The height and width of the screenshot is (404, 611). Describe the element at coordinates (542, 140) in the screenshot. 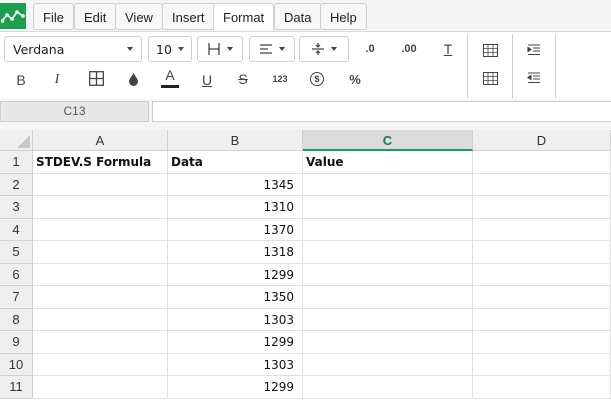

I see `column-header-d: D` at that location.